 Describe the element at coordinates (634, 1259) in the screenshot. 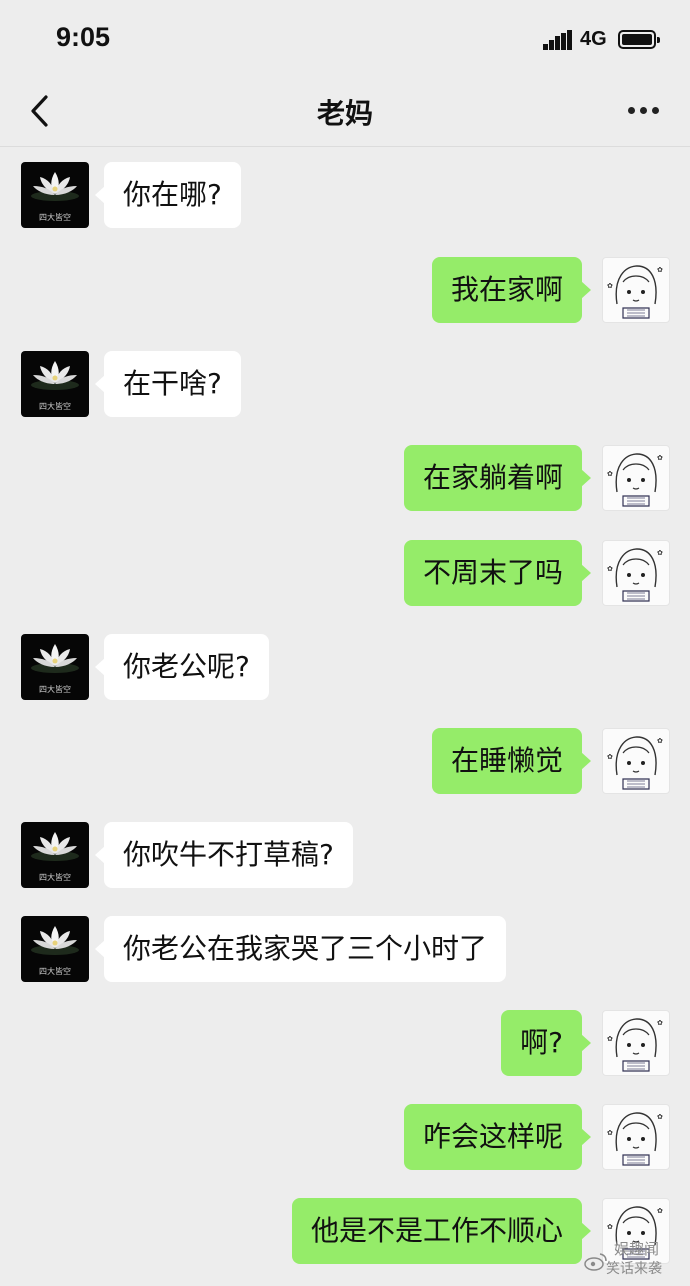

I see `watermark: 娱趣闻 笑话来袭` at that location.